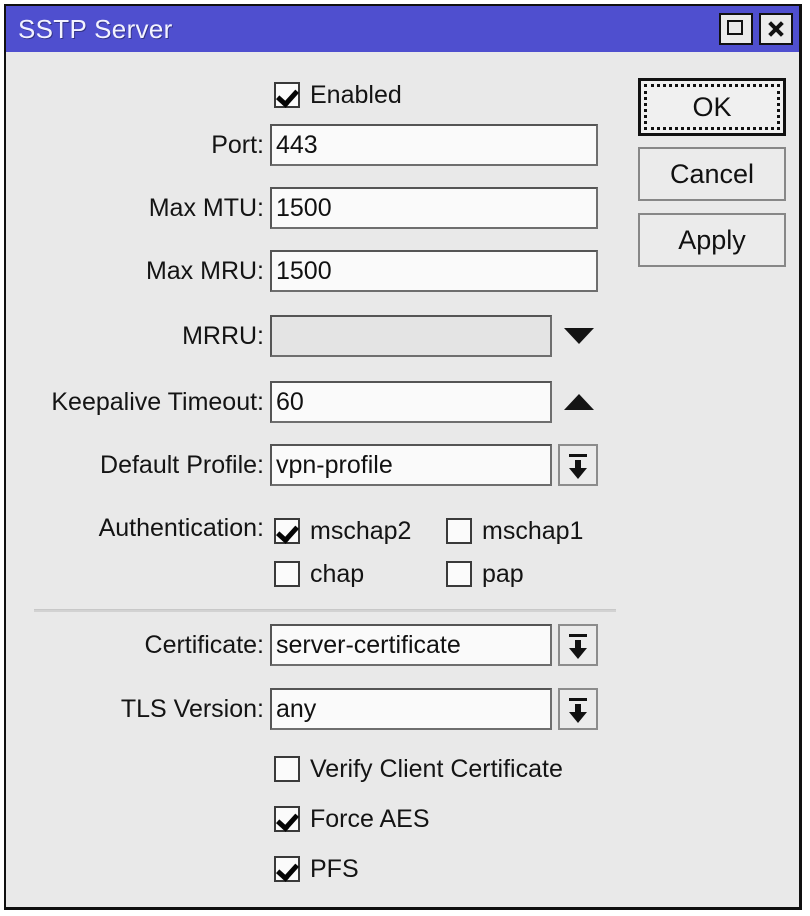 The width and height of the screenshot is (810, 916). I want to click on close-icon, so click(776, 29).